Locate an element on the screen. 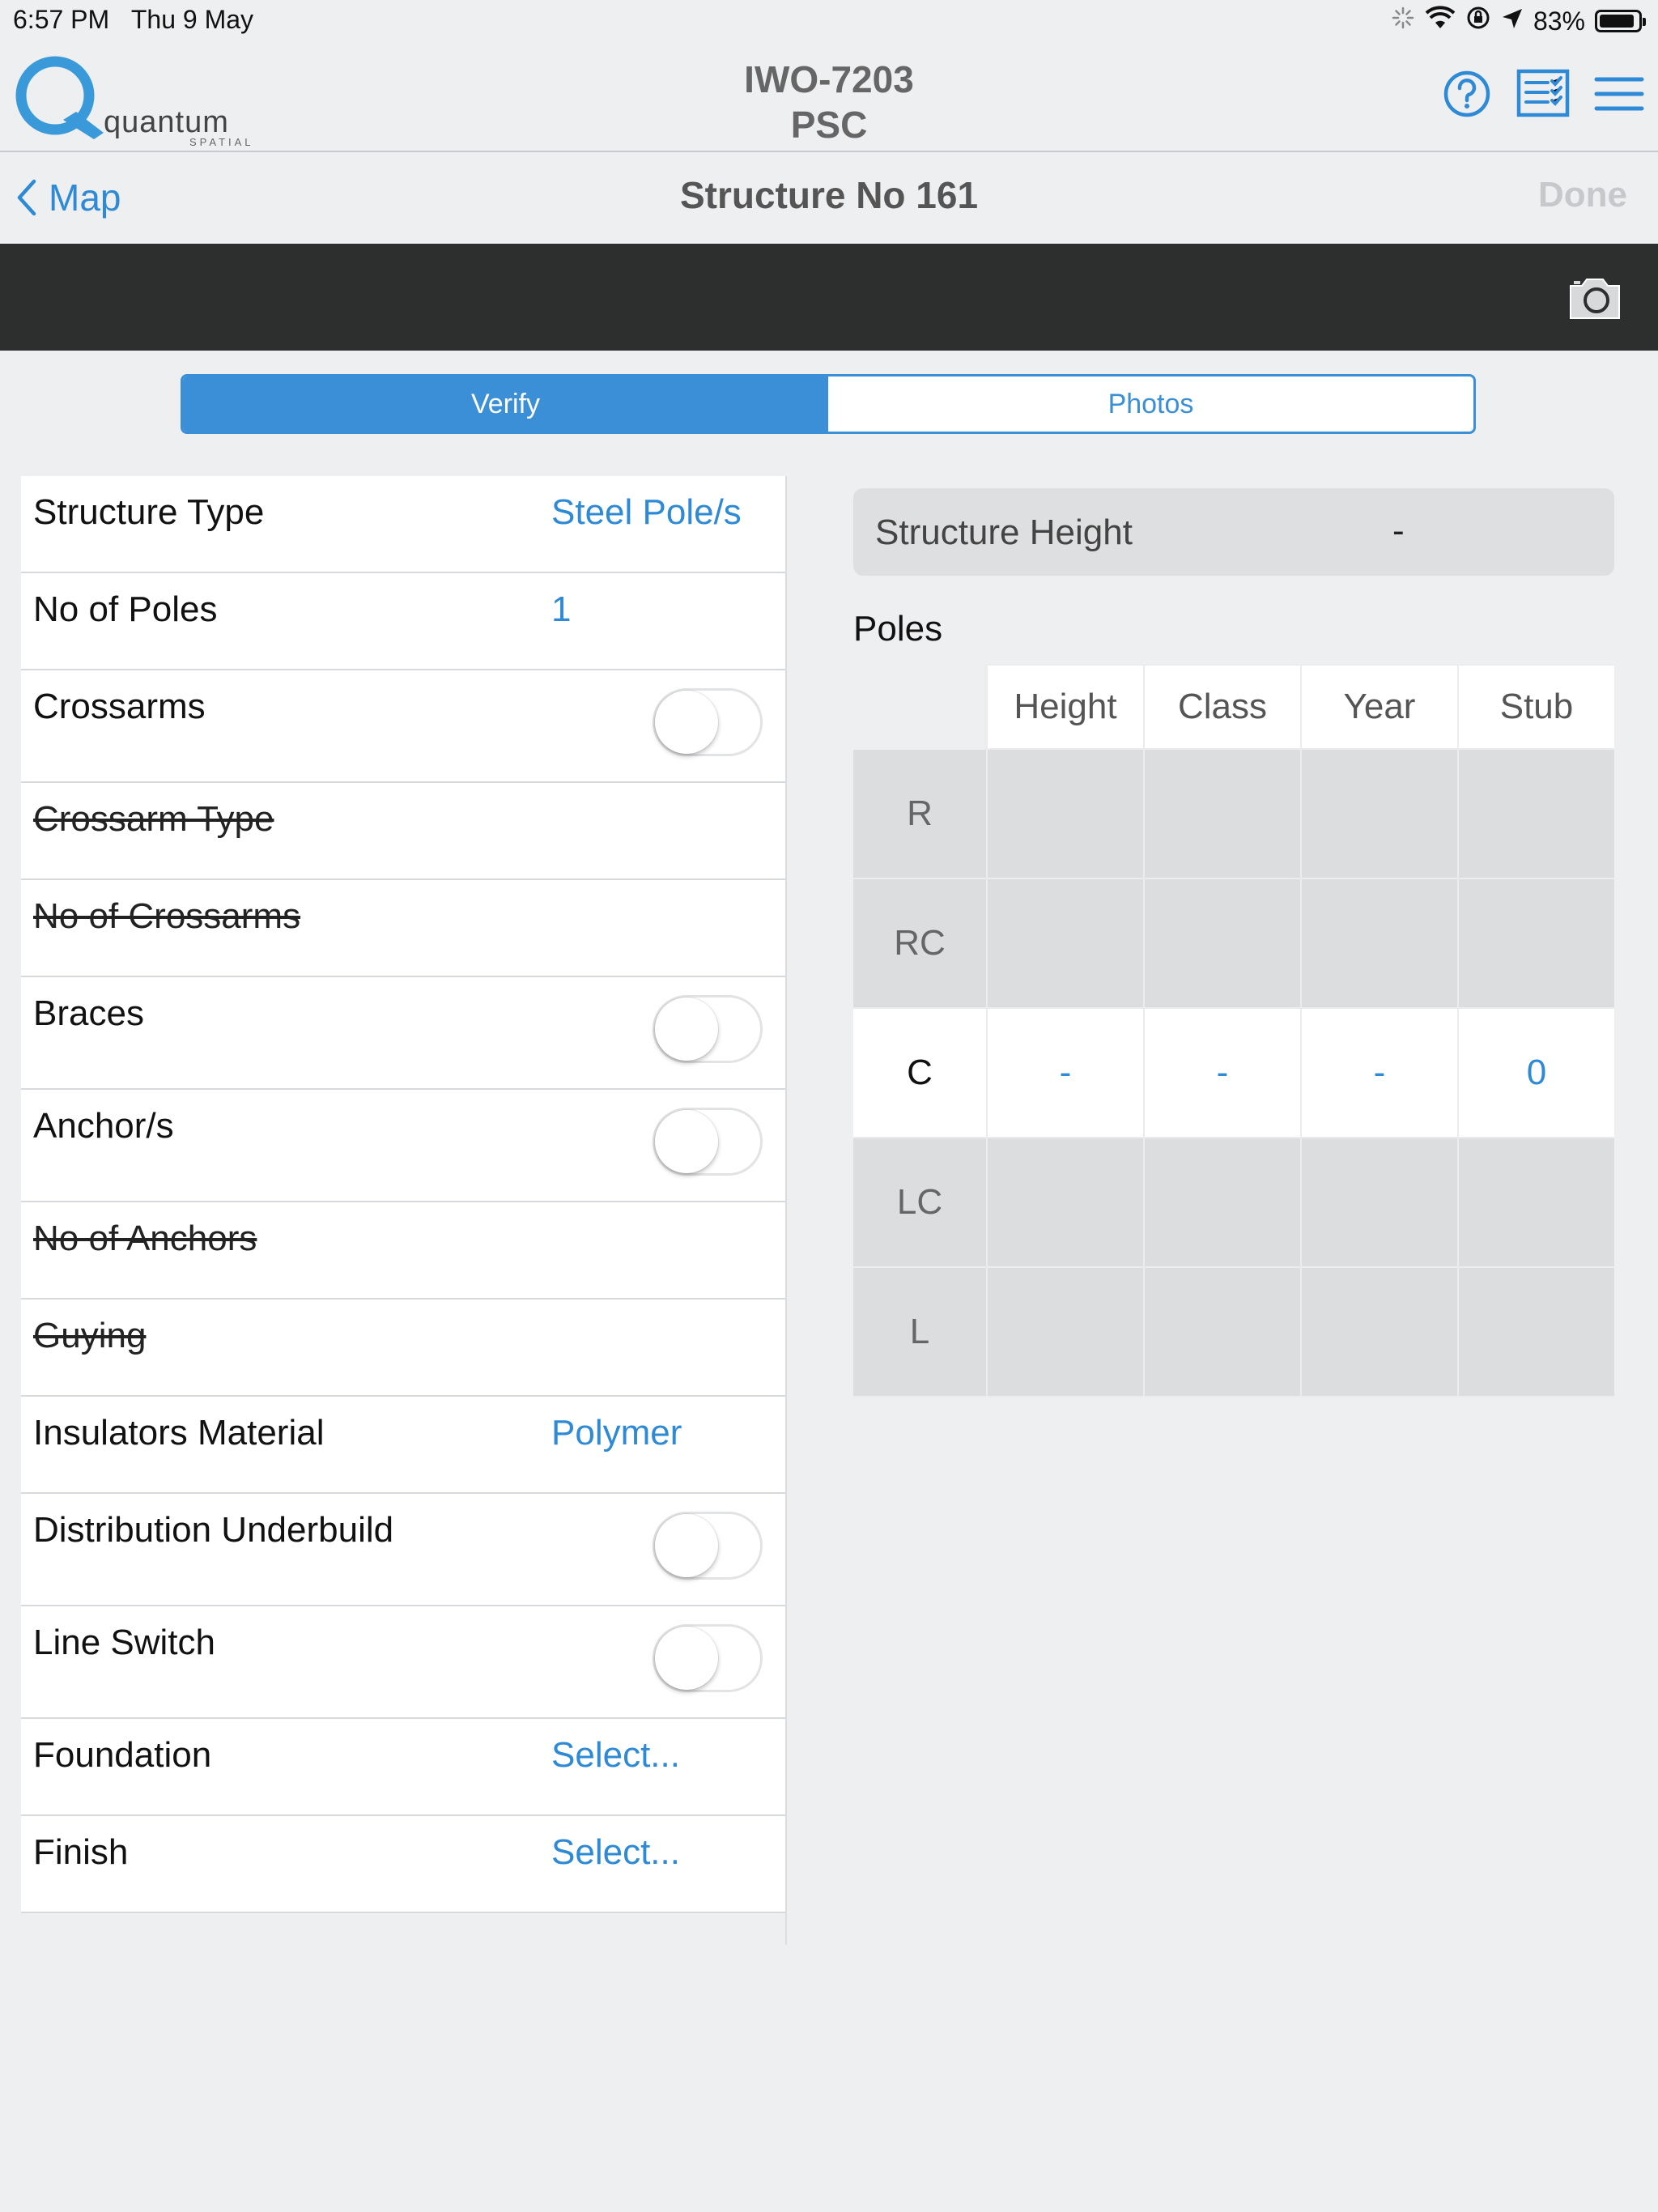 Image resolution: width=1658 pixels, height=2212 pixels. pole-cell-stub: 0 is located at coordinates (1535, 1073).